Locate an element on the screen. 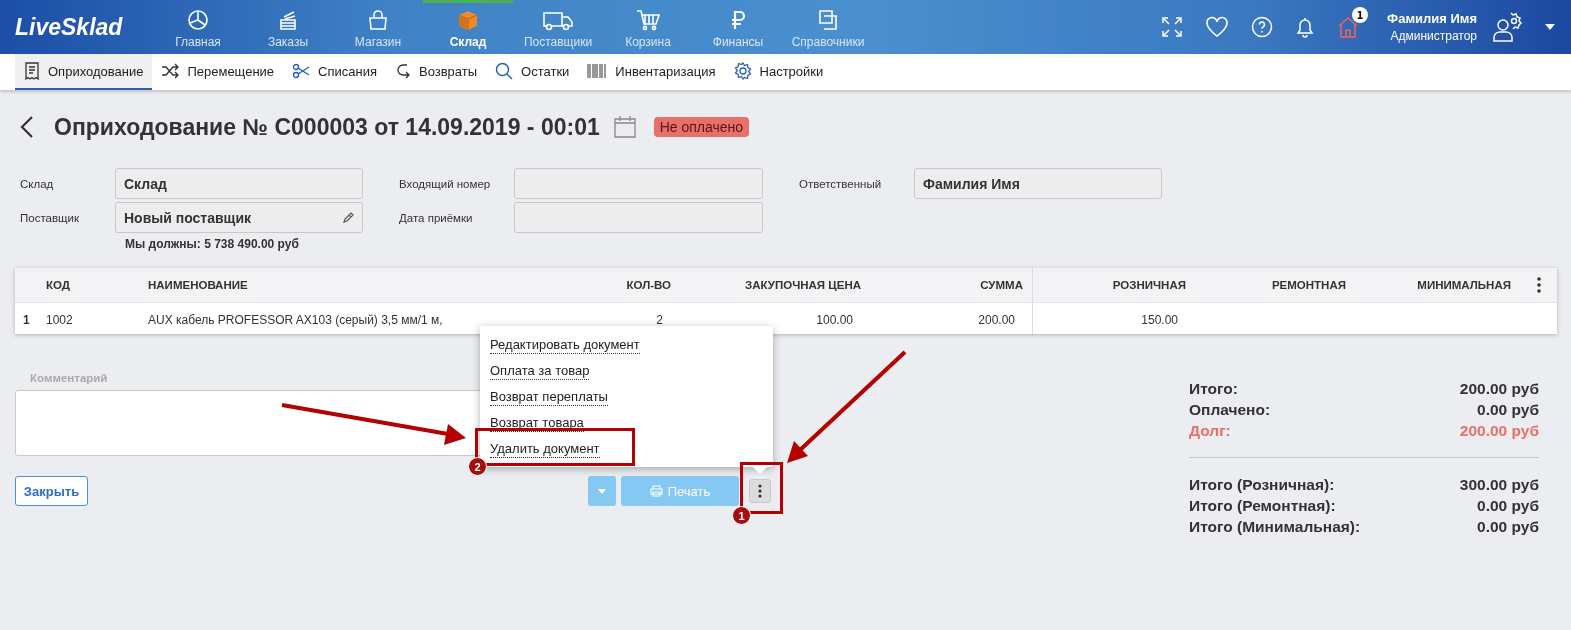 Image resolution: width=1571 pixels, height=630 pixels. user-name: Фамилия Имя is located at coordinates (1432, 18).